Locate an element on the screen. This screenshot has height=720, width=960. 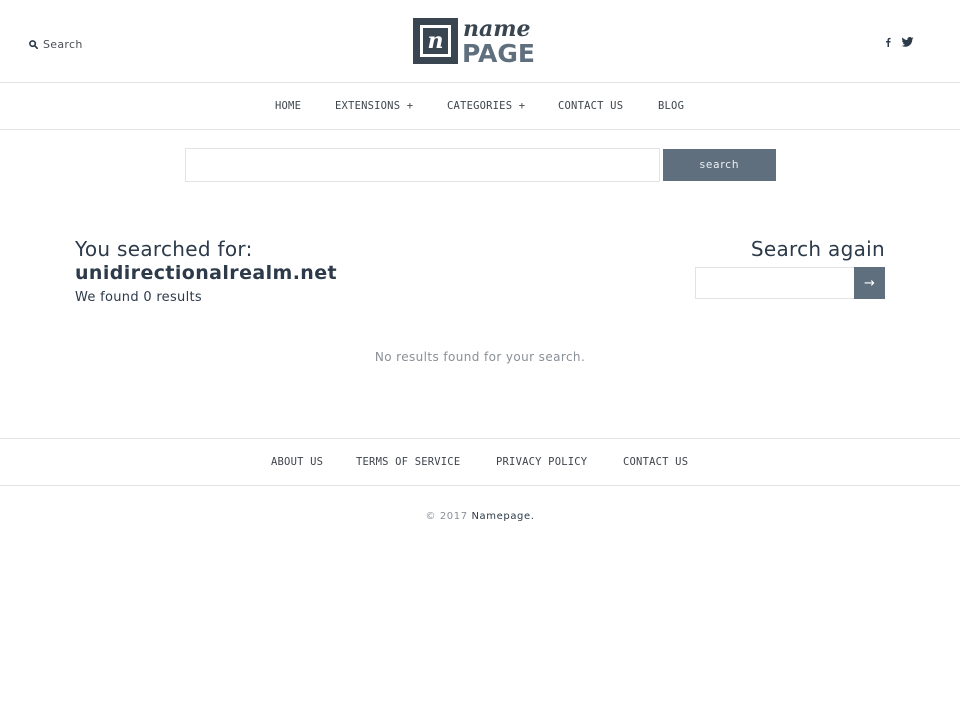
copyright: © 2017 Namepage. is located at coordinates (480, 516).